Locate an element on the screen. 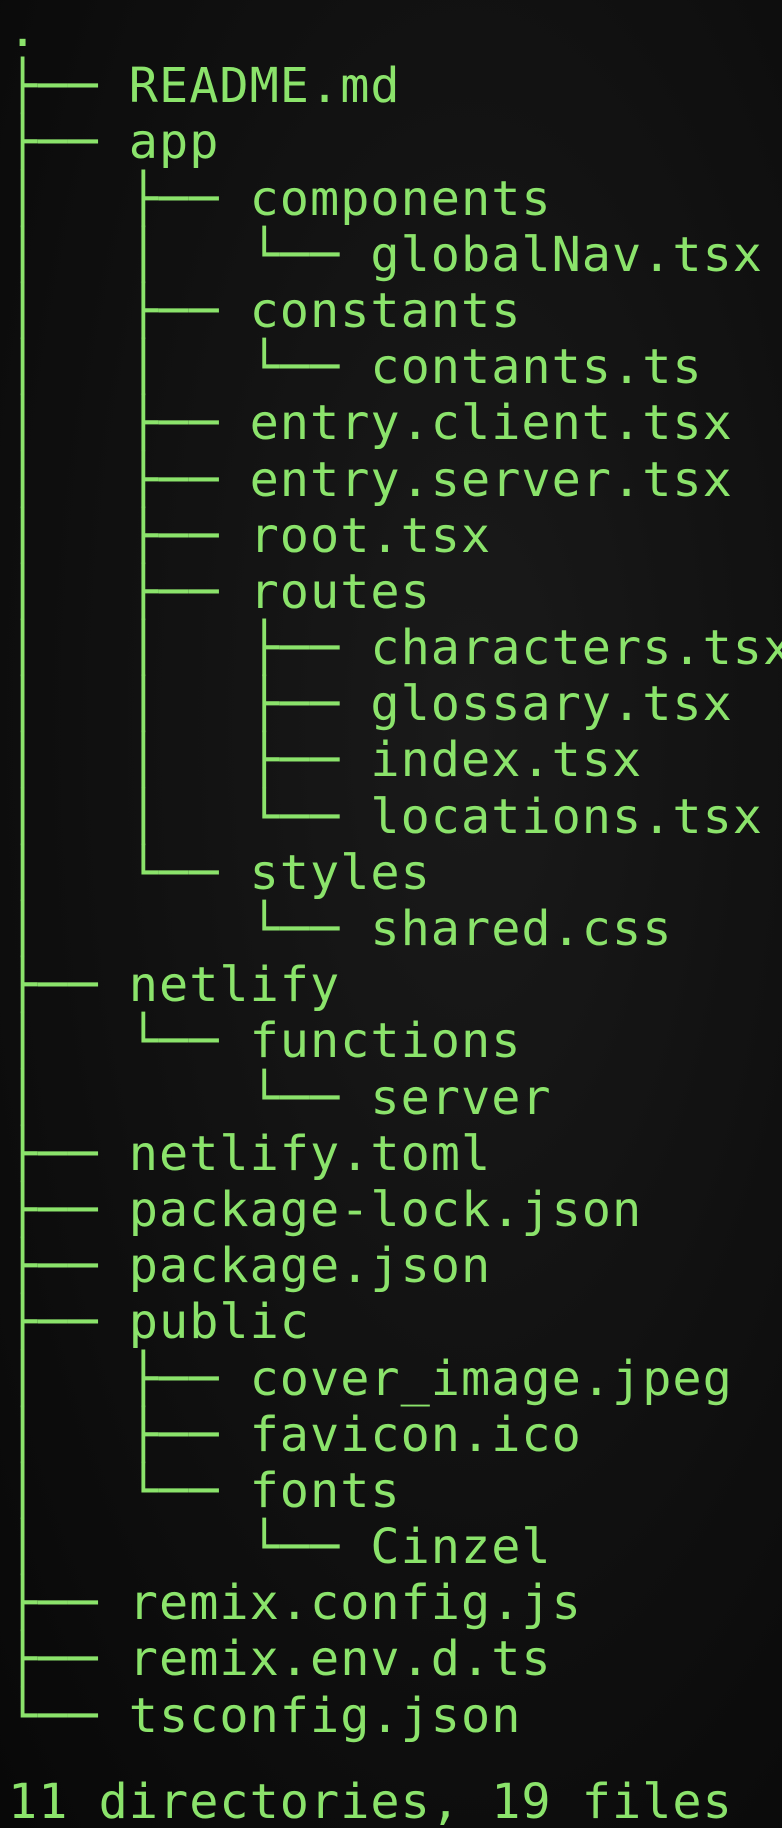  tree-line: │ └── fonts is located at coordinates (204, 1490).